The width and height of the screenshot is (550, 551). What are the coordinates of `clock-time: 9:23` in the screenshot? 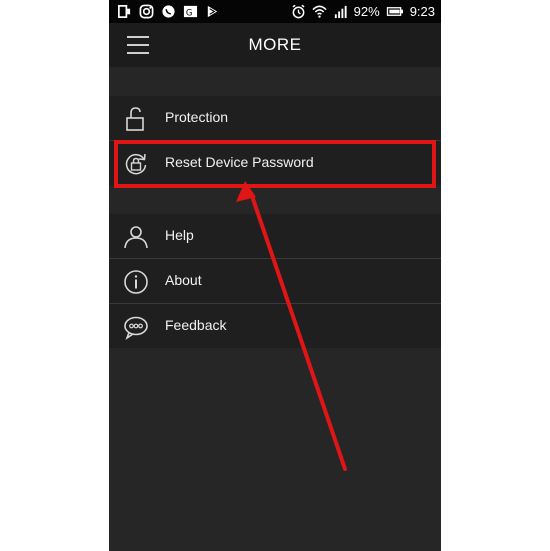 It's located at (422, 11).